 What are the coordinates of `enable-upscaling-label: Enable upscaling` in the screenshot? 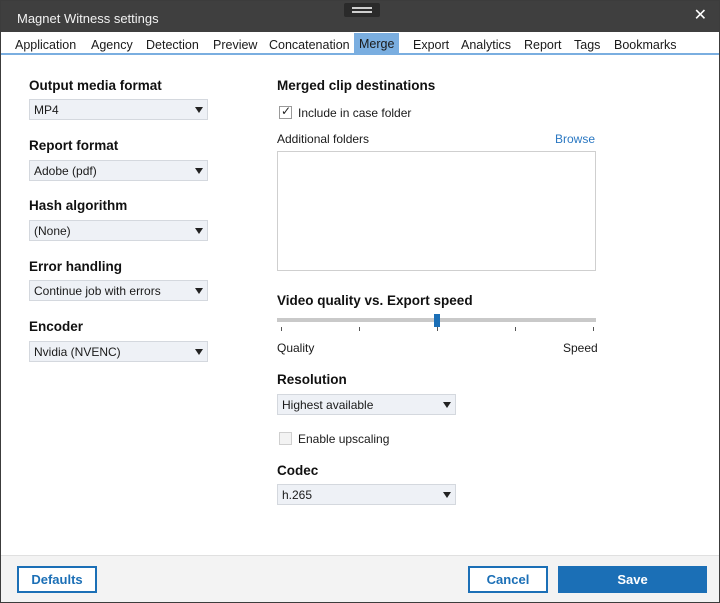 It's located at (344, 439).